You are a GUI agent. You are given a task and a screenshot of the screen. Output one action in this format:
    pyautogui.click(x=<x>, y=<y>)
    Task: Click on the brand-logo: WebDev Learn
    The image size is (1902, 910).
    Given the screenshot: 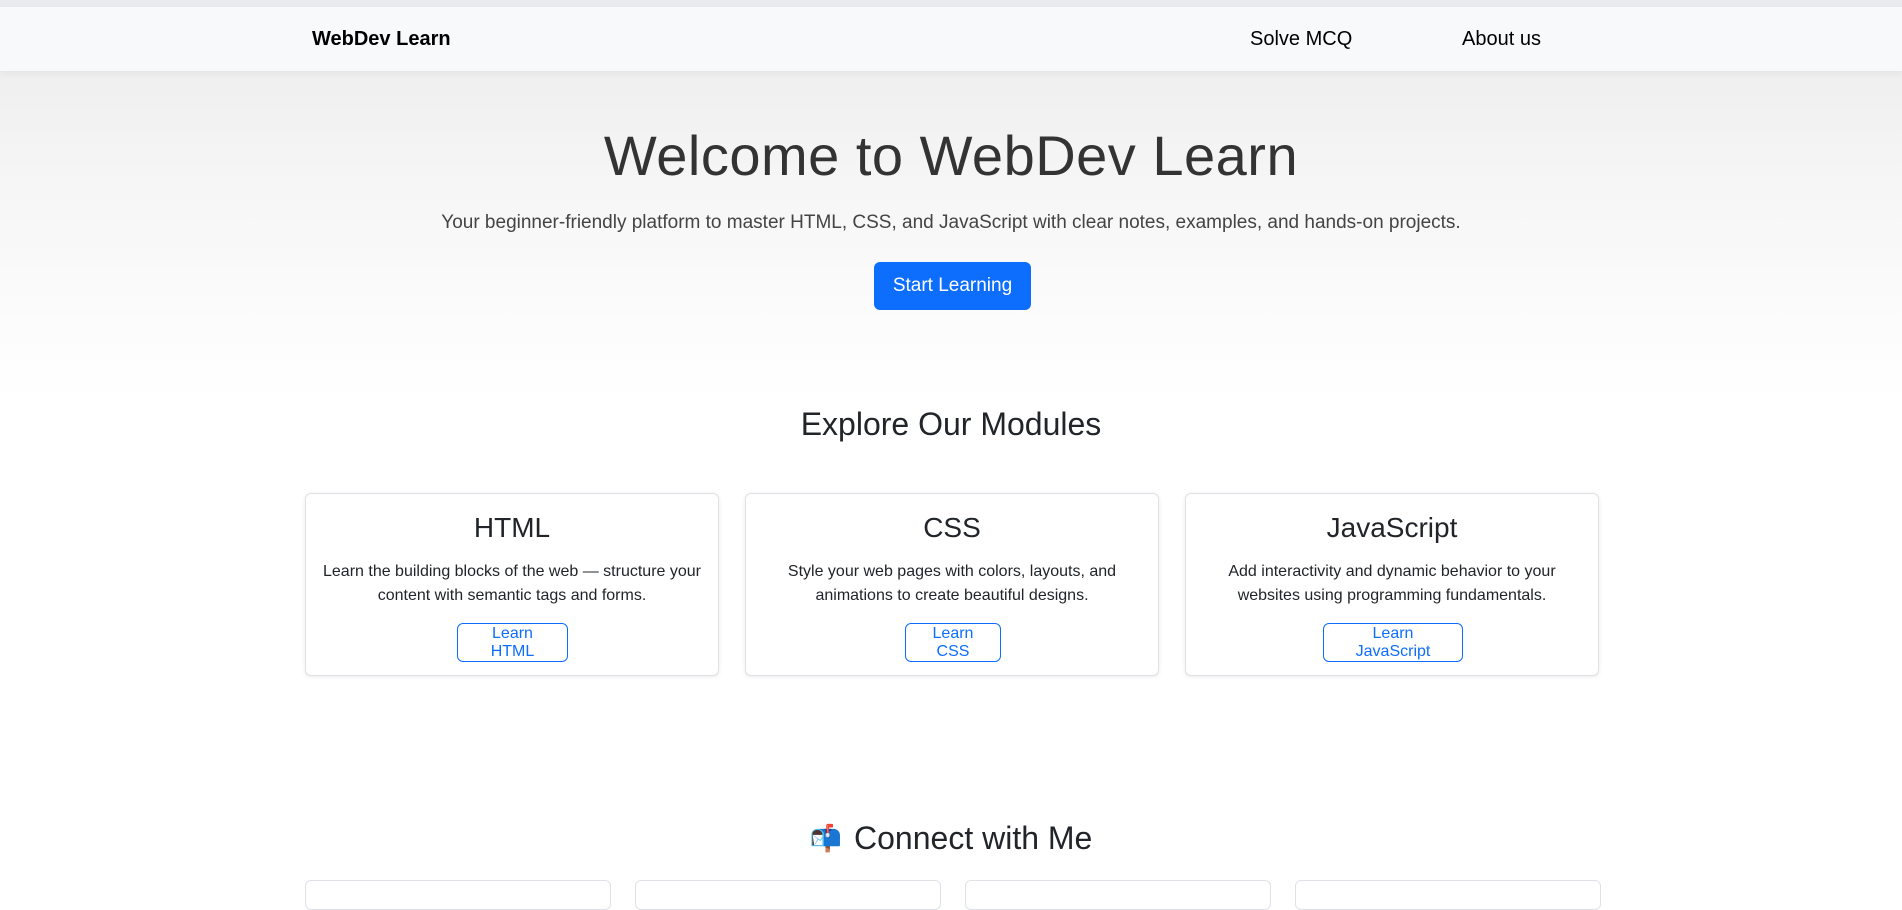 What is the action you would take?
    pyautogui.click(x=381, y=39)
    